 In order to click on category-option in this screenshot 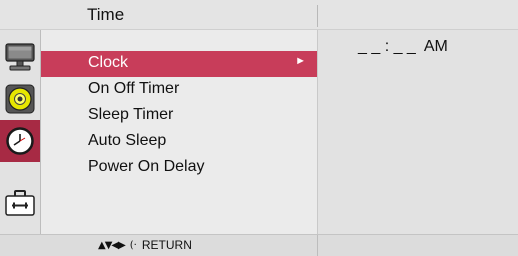, I will do `click(20, 203)`.